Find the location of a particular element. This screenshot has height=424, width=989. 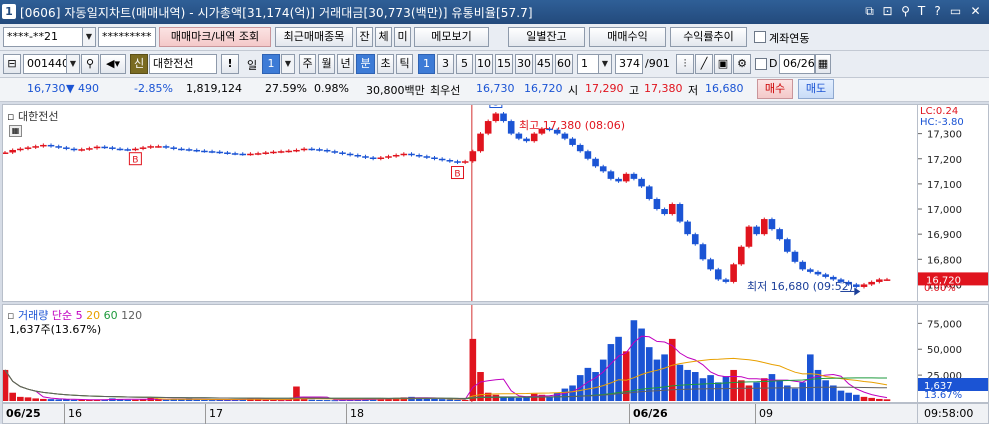

price-tick-label: 17,100 is located at coordinates (944, 185).